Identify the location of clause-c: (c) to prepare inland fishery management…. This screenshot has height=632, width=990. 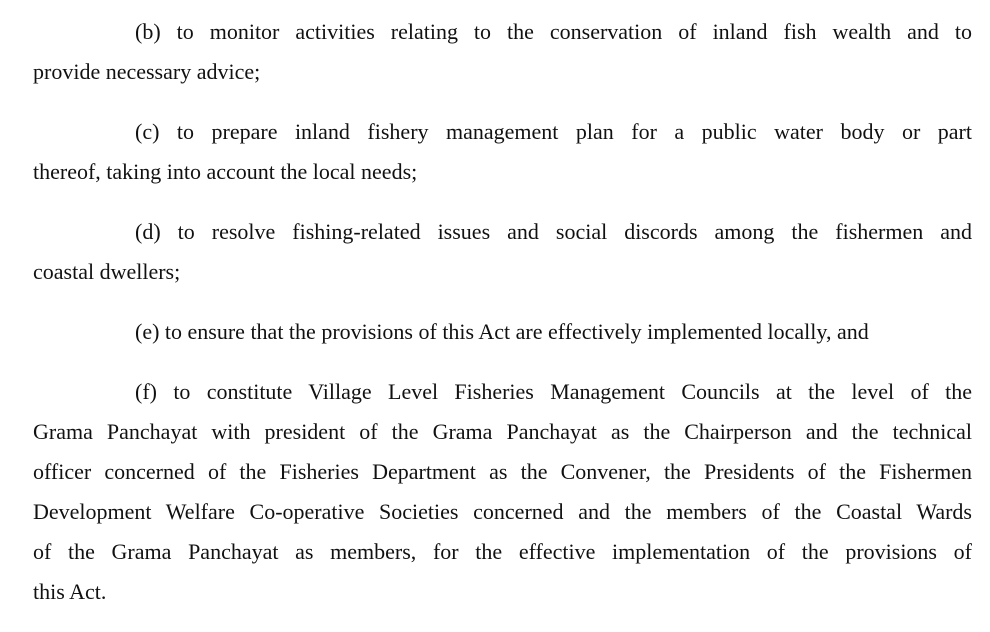
(502, 152).